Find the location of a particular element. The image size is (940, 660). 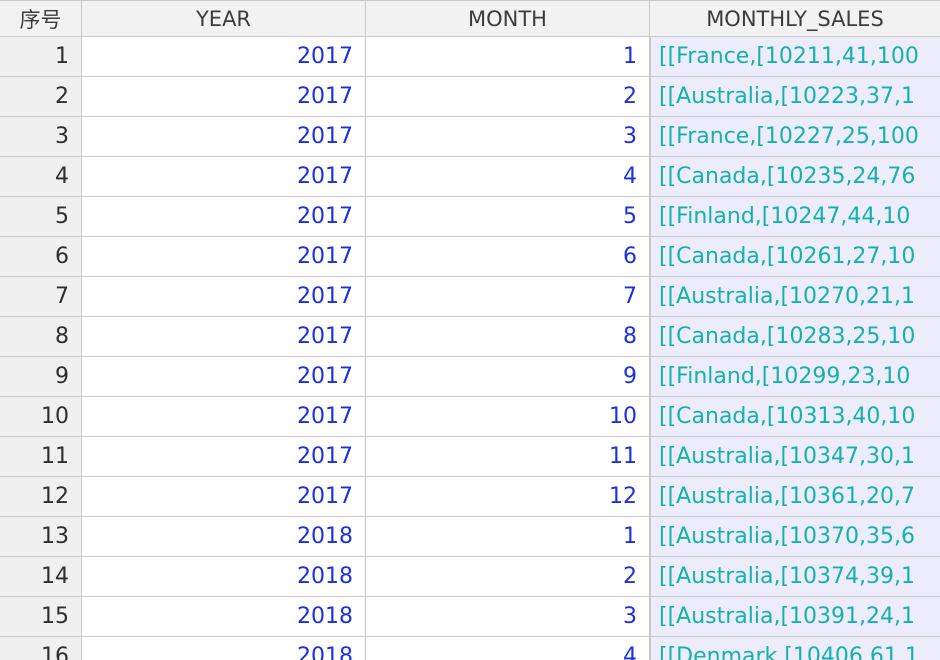

column-header-monthly-sales: MONTHLY_SALES is located at coordinates (795, 19).